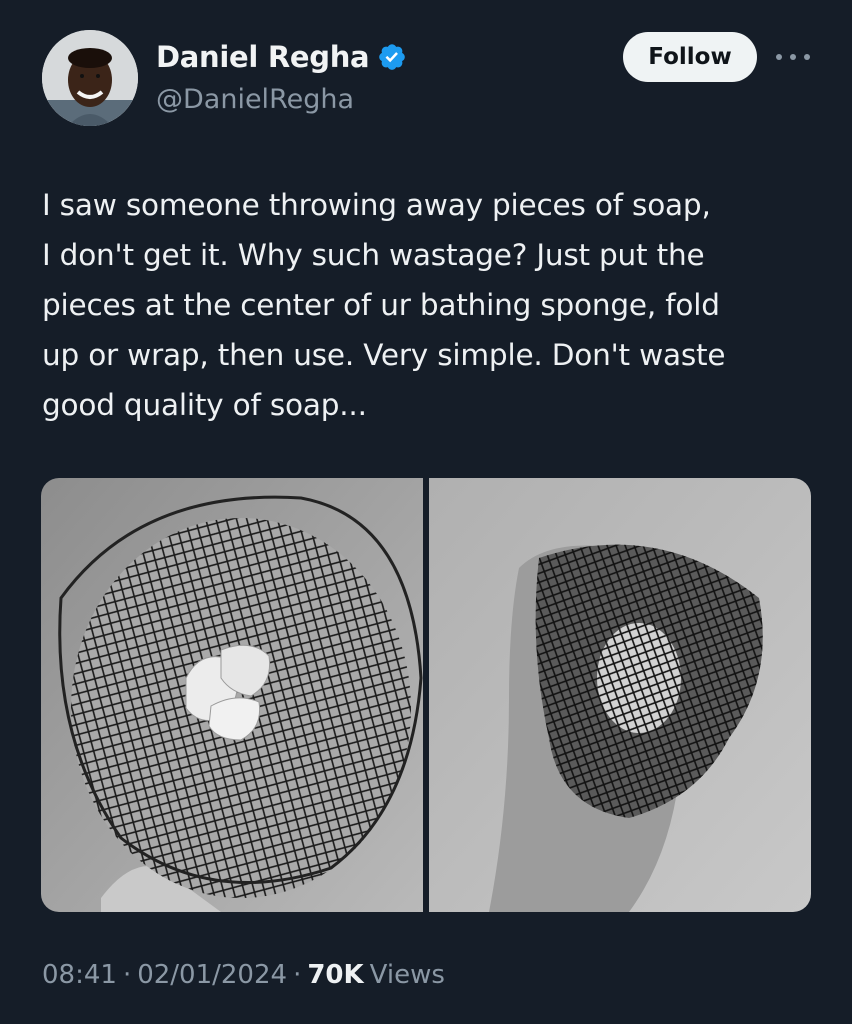  Describe the element at coordinates (263, 57) in the screenshot. I see `display-name: Daniel Regha` at that location.